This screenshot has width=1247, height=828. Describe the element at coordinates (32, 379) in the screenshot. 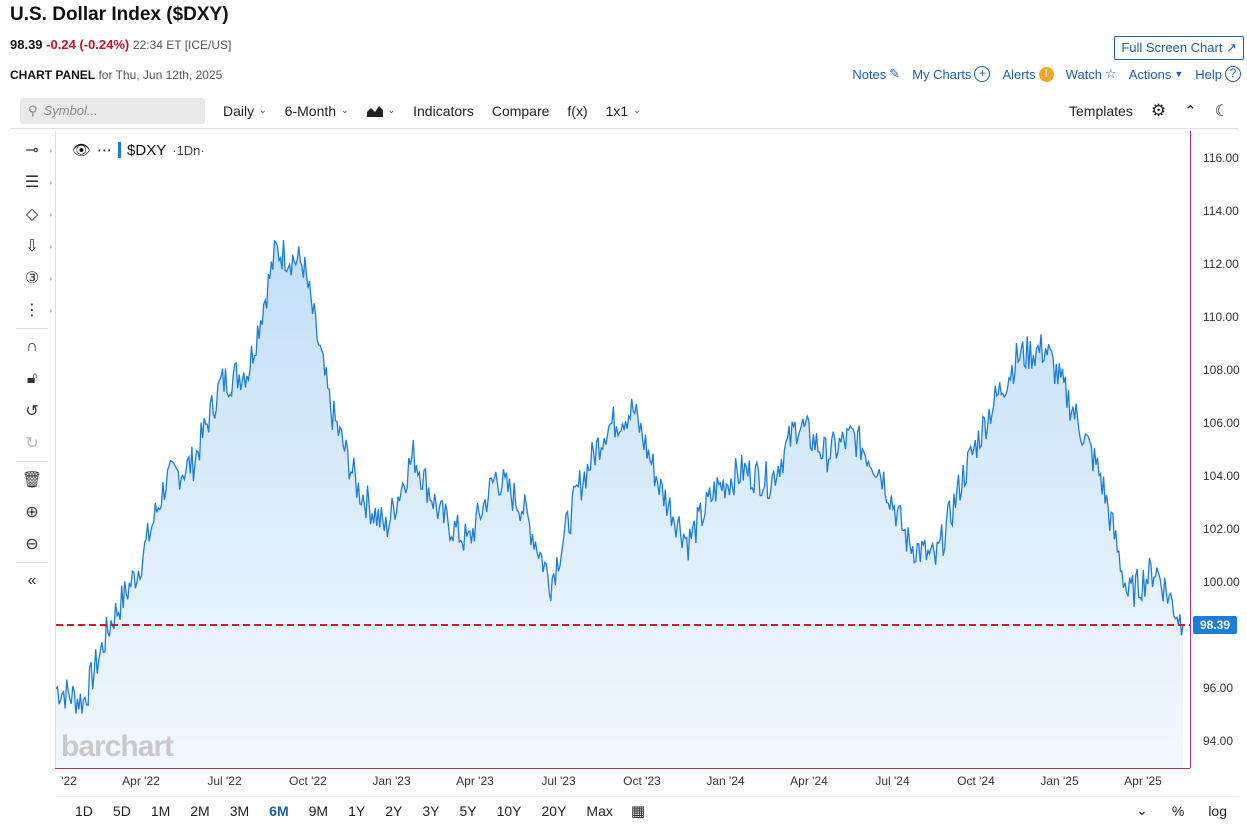

I see `lock-button: 🔓︎` at that location.